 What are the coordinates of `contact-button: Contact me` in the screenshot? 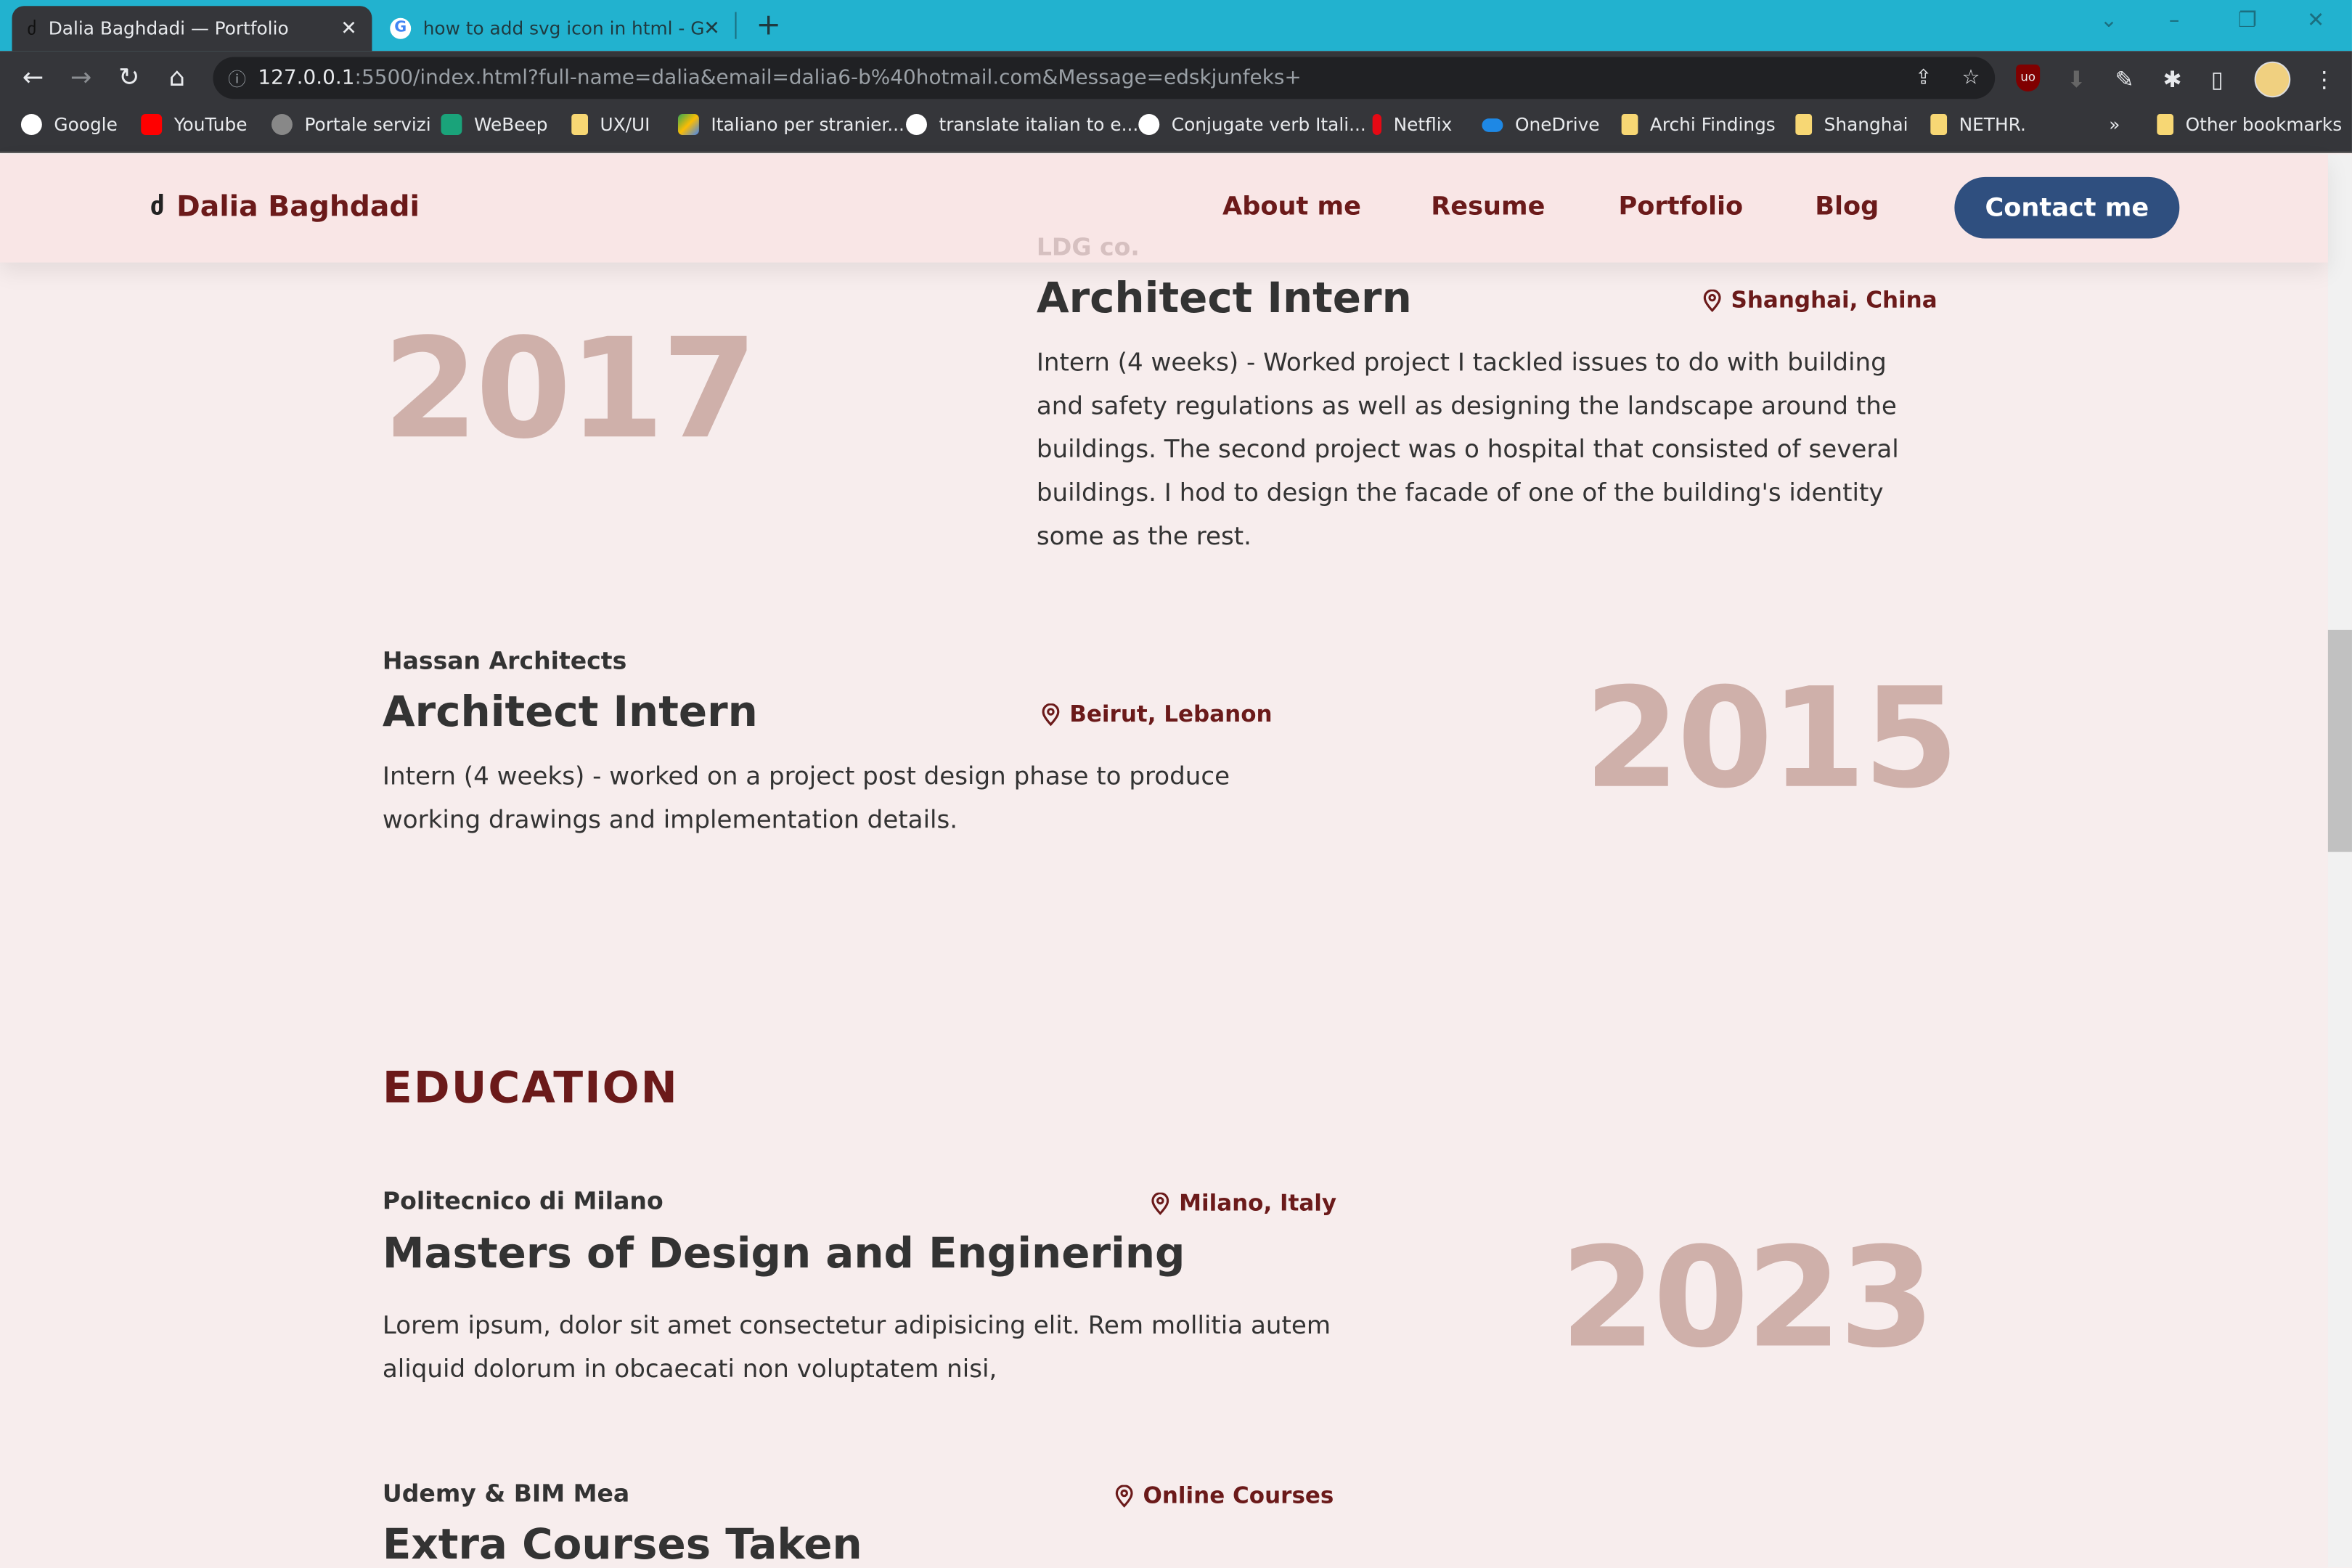 It's located at (2067, 208).